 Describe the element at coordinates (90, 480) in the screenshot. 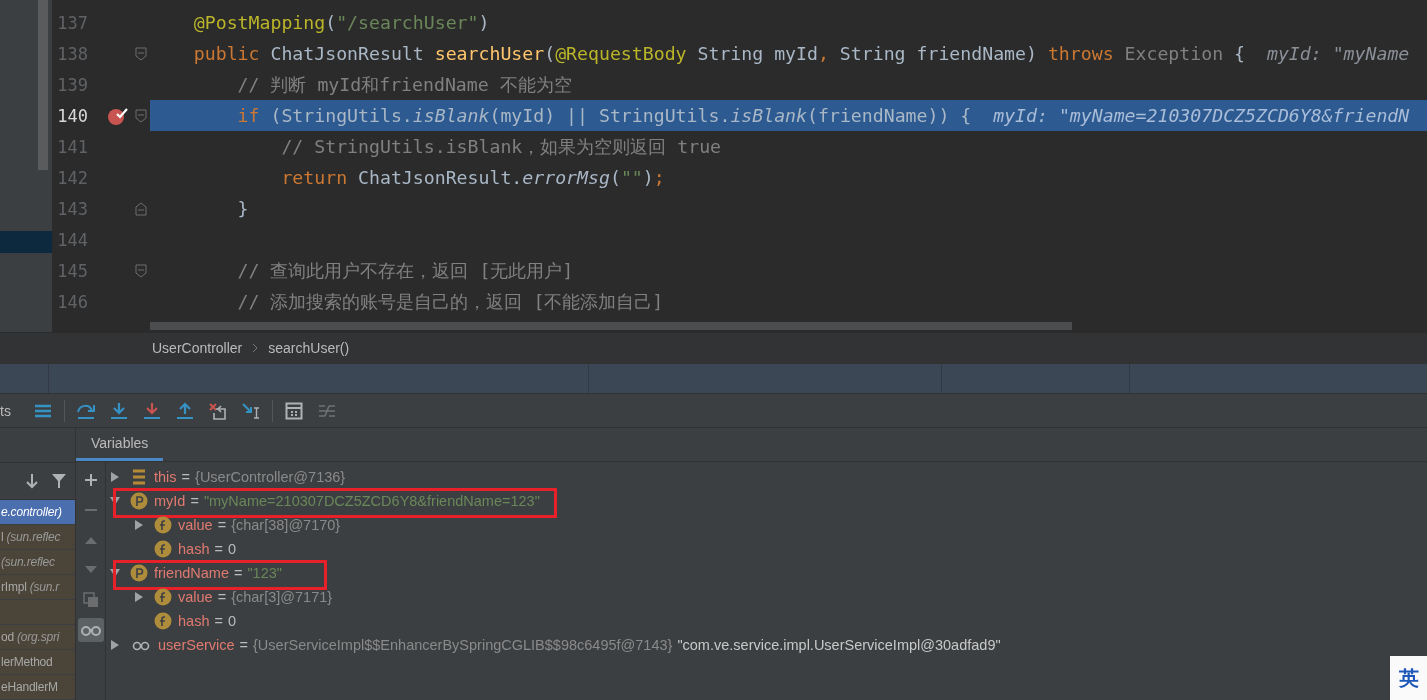

I see `plus-icon` at that location.